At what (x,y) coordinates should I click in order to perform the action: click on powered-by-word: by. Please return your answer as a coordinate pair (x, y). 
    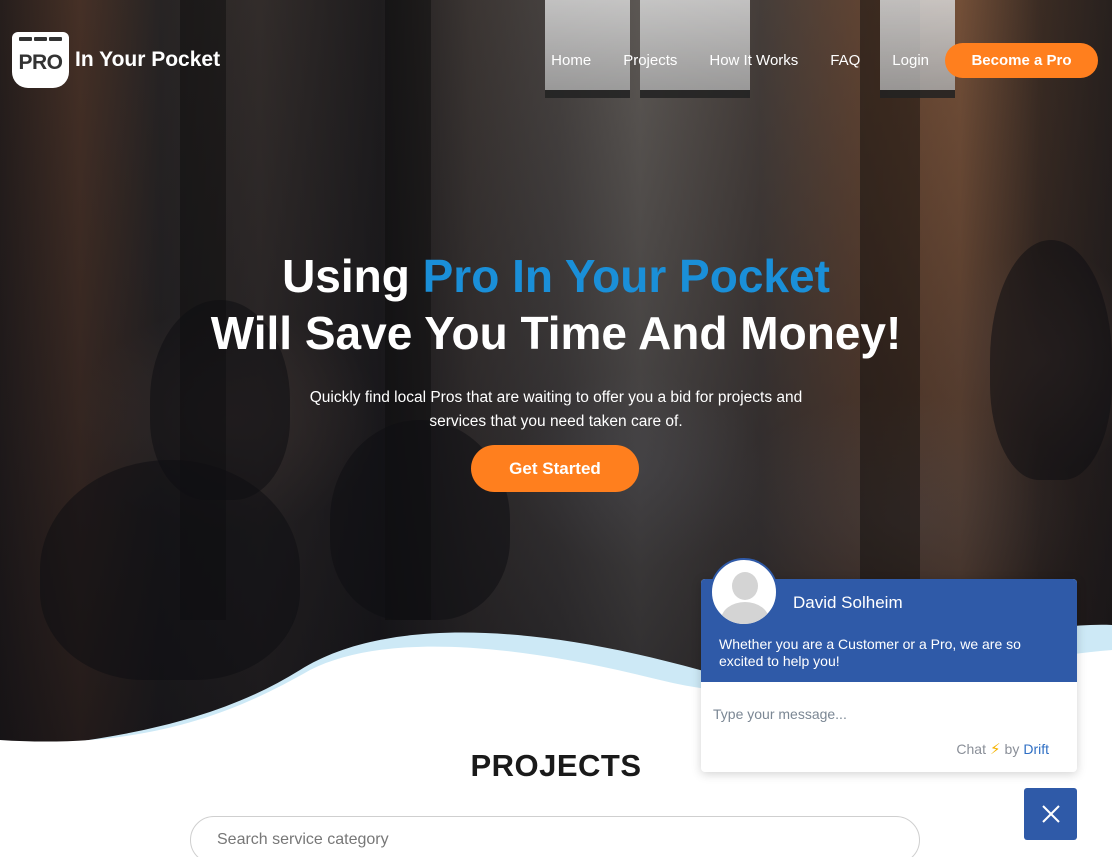
    Looking at the image, I should click on (1012, 749).